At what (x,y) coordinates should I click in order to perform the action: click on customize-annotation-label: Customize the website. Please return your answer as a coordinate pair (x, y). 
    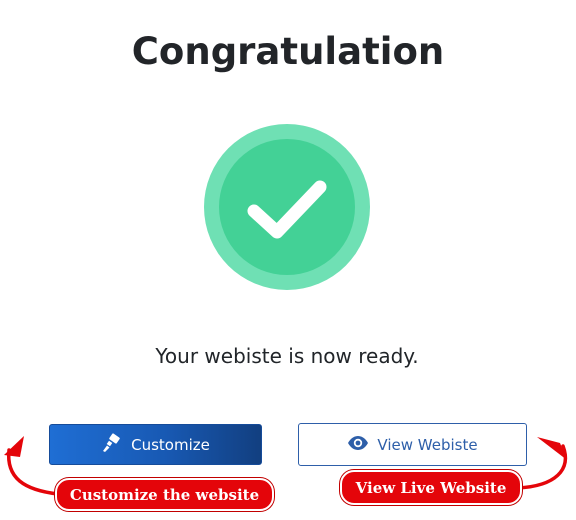
    Looking at the image, I should click on (164, 494).